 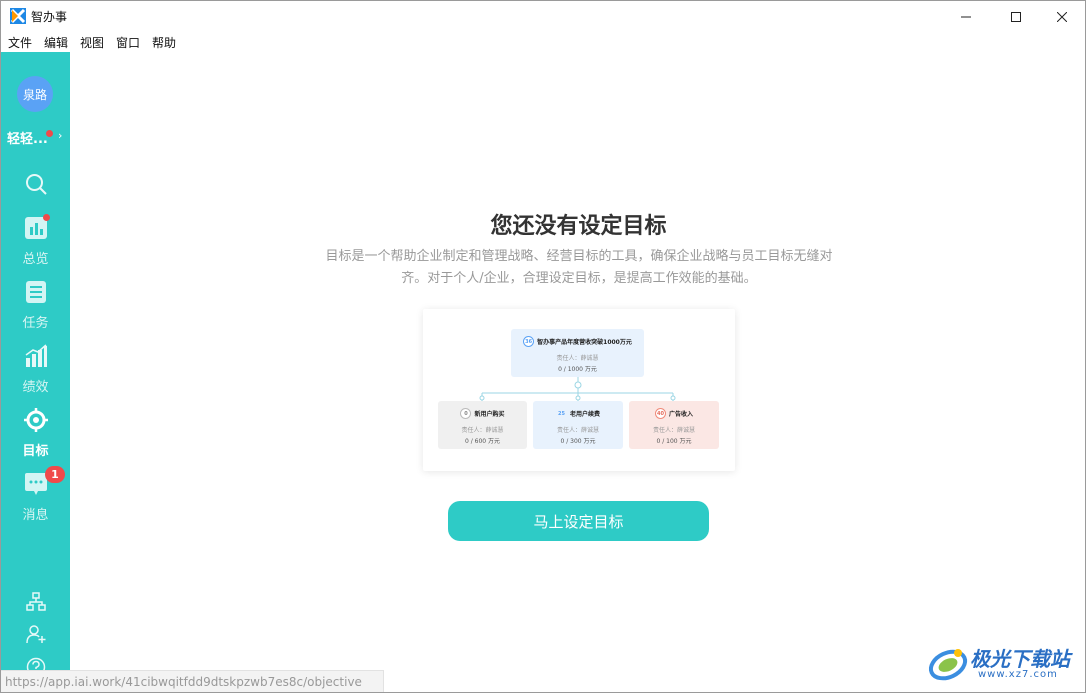 What do you see at coordinates (674, 425) in the screenshot?
I see `goal-node-child: 40 广告收入 责任人：薛诚慧 0 / 100 万元` at bounding box center [674, 425].